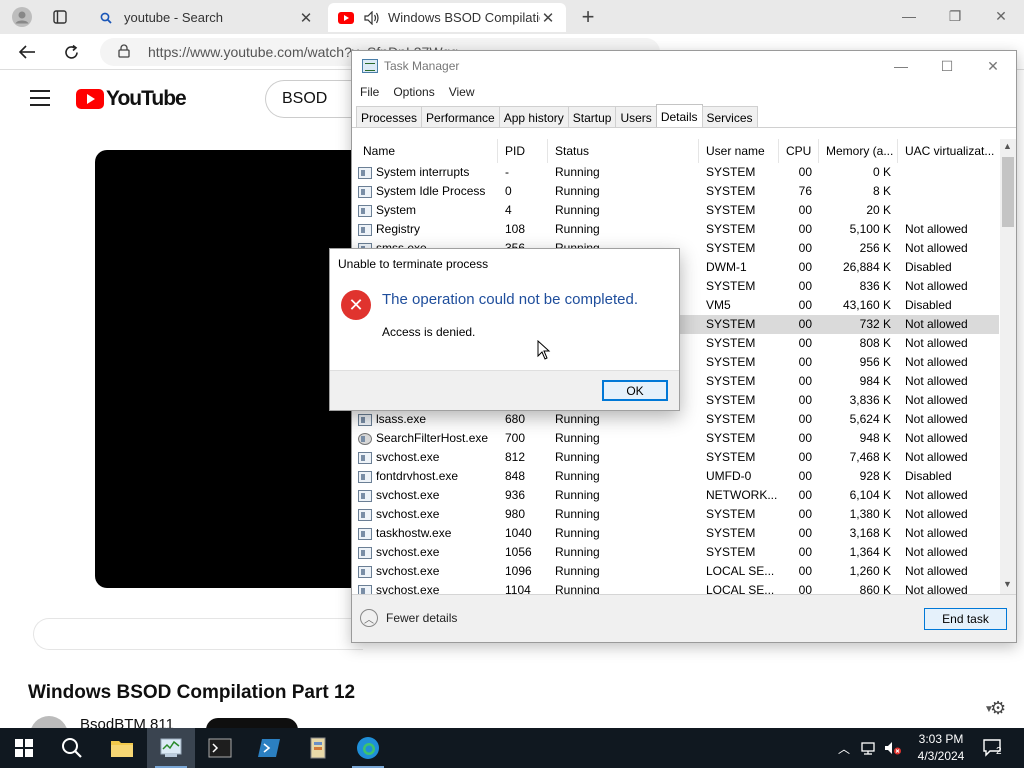 This screenshot has width=1024, height=768. What do you see at coordinates (909, 16) in the screenshot?
I see `browser-minimize-button: —` at bounding box center [909, 16].